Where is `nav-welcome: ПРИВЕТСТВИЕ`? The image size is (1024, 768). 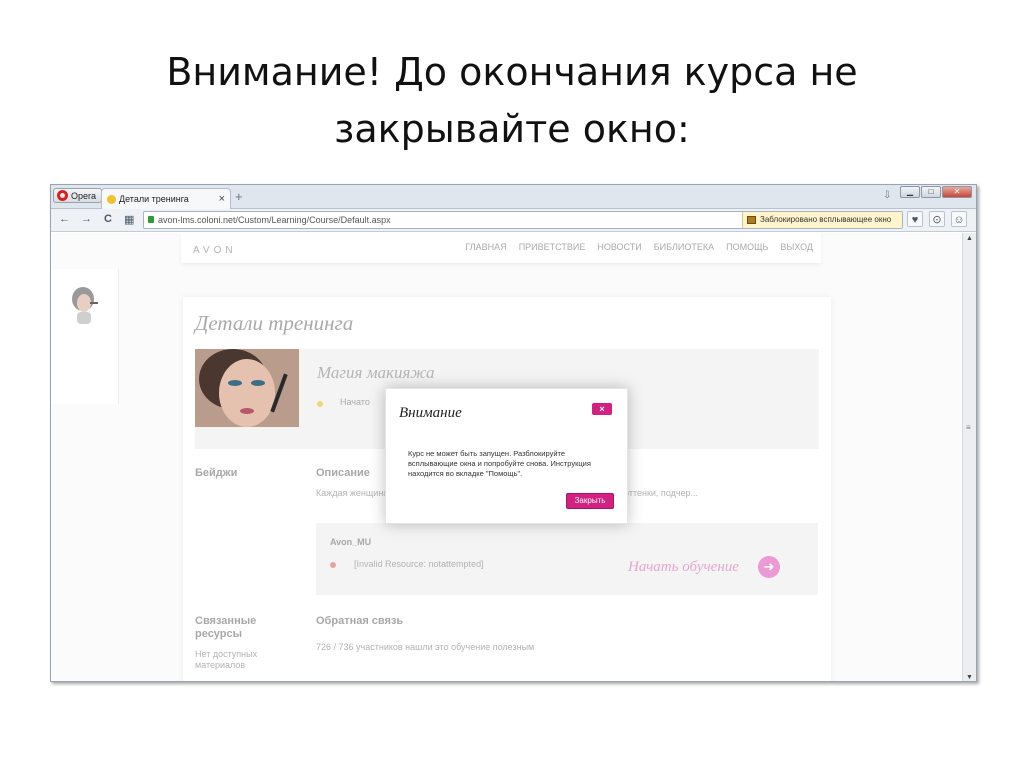 nav-welcome: ПРИВЕТСТВИЕ is located at coordinates (552, 247).